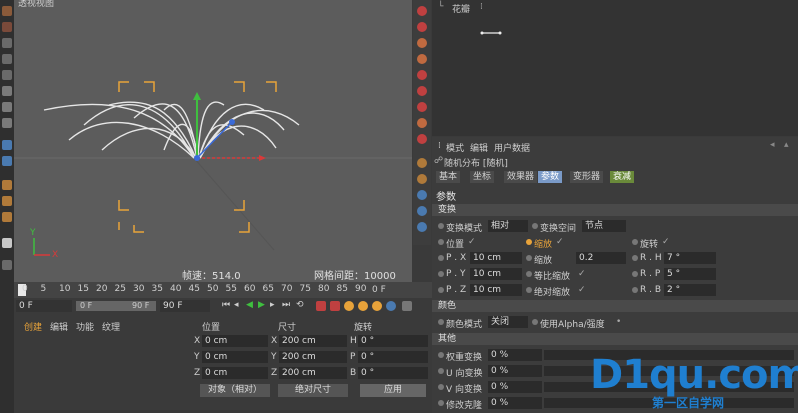 The width and height of the screenshot is (798, 413). Describe the element at coordinates (615, 339) in the screenshot. I see `other-section: 其他` at that location.